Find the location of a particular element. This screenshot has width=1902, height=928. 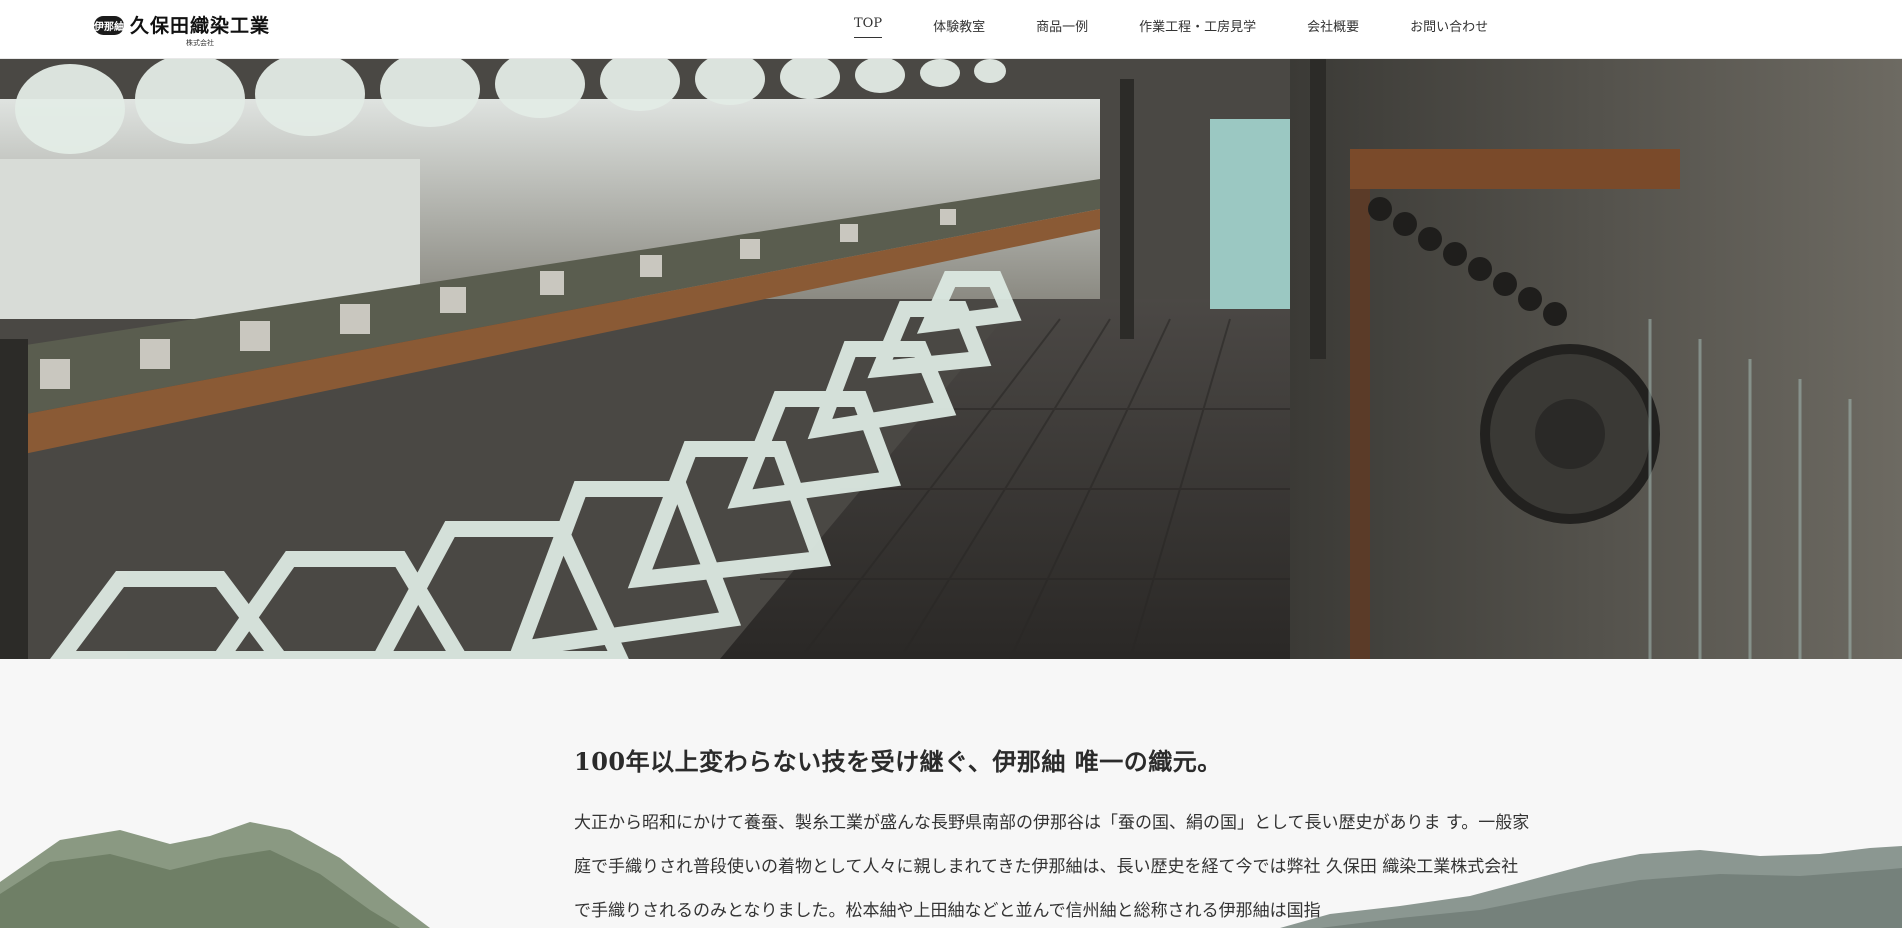

logo-title: 久保田織染工業 is located at coordinates (199, 26).